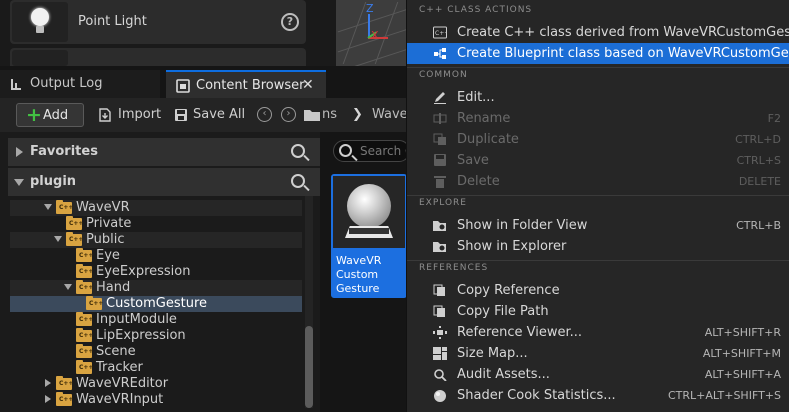 The height and width of the screenshot is (412, 789). I want to click on menu-item-audit-assets: Audit Assets... ALT+SHIFT+A, so click(598, 374).